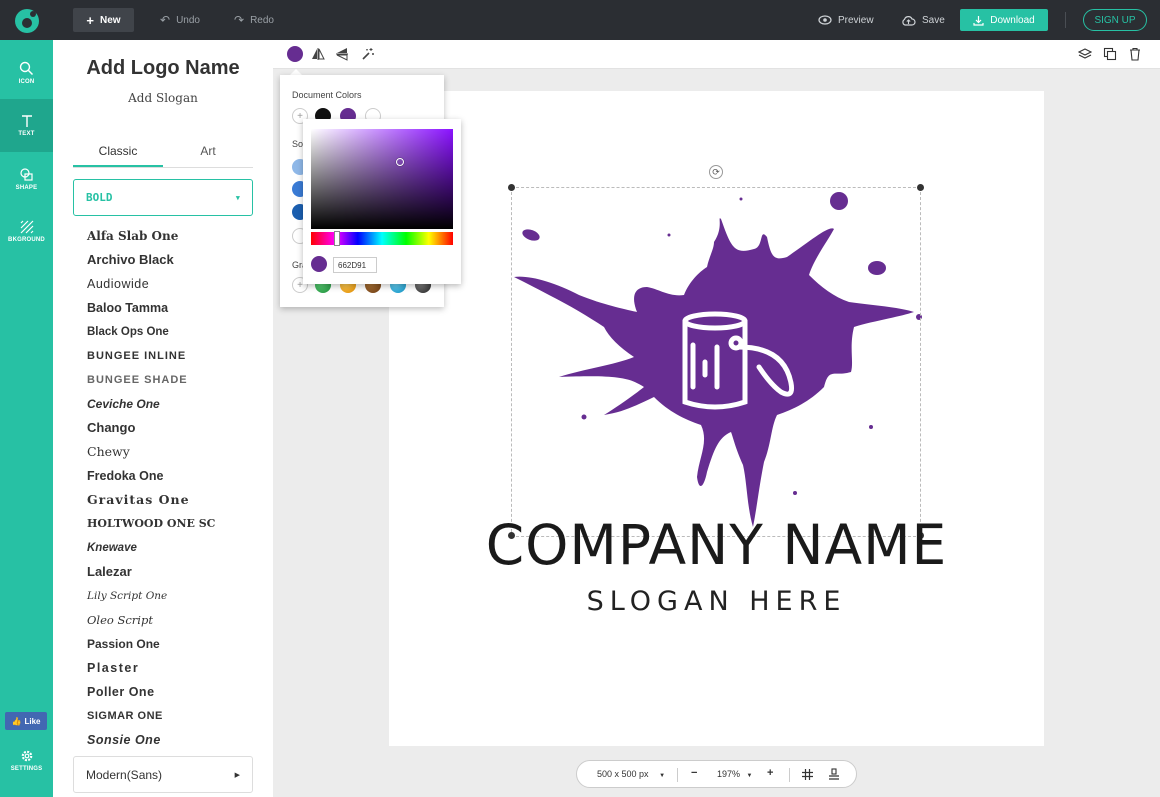  Describe the element at coordinates (933, 20) in the screenshot. I see `save-label: Save` at that location.